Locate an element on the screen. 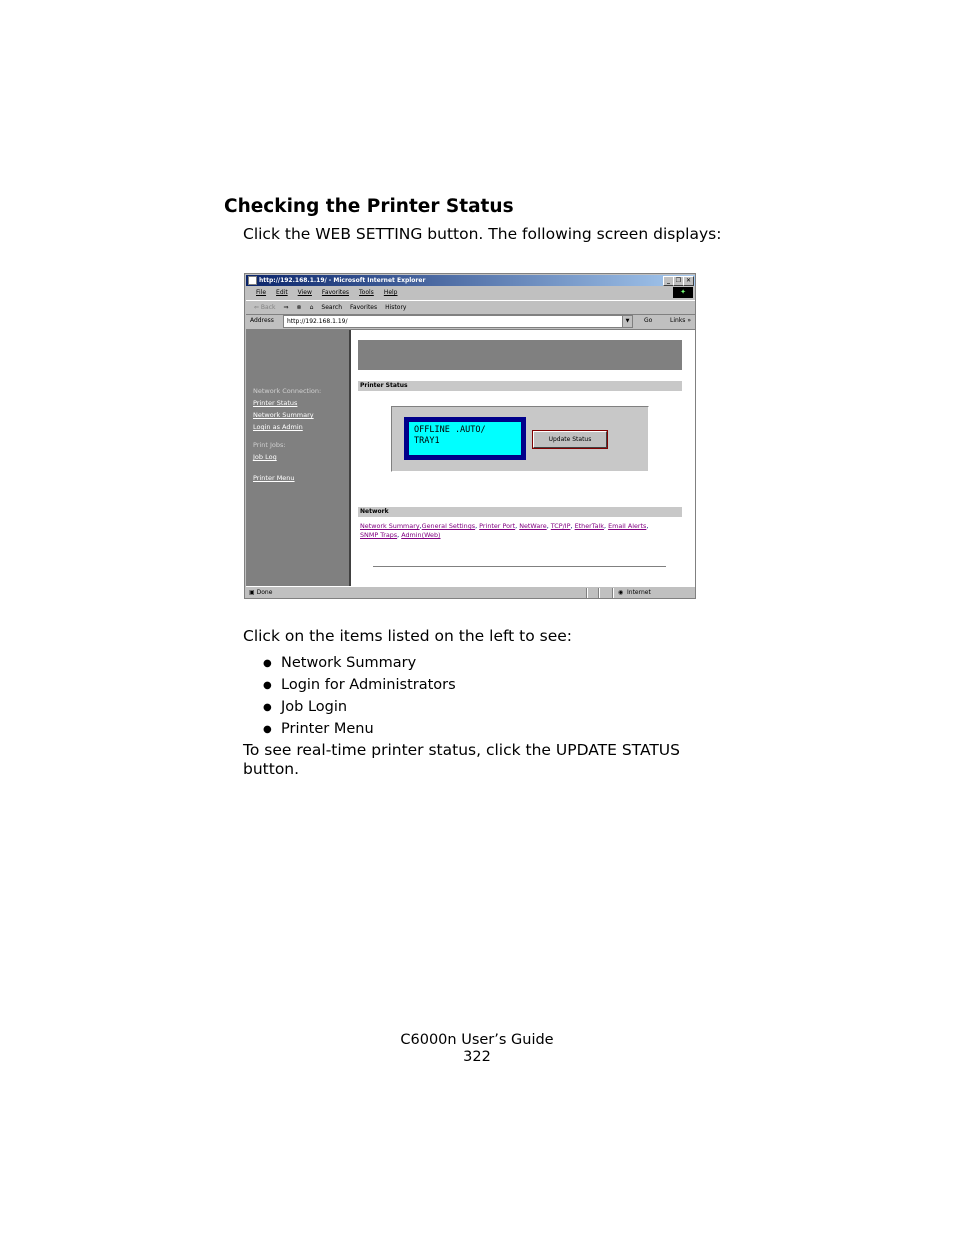 The width and height of the screenshot is (954, 1235). ie-icon is located at coordinates (252, 280).